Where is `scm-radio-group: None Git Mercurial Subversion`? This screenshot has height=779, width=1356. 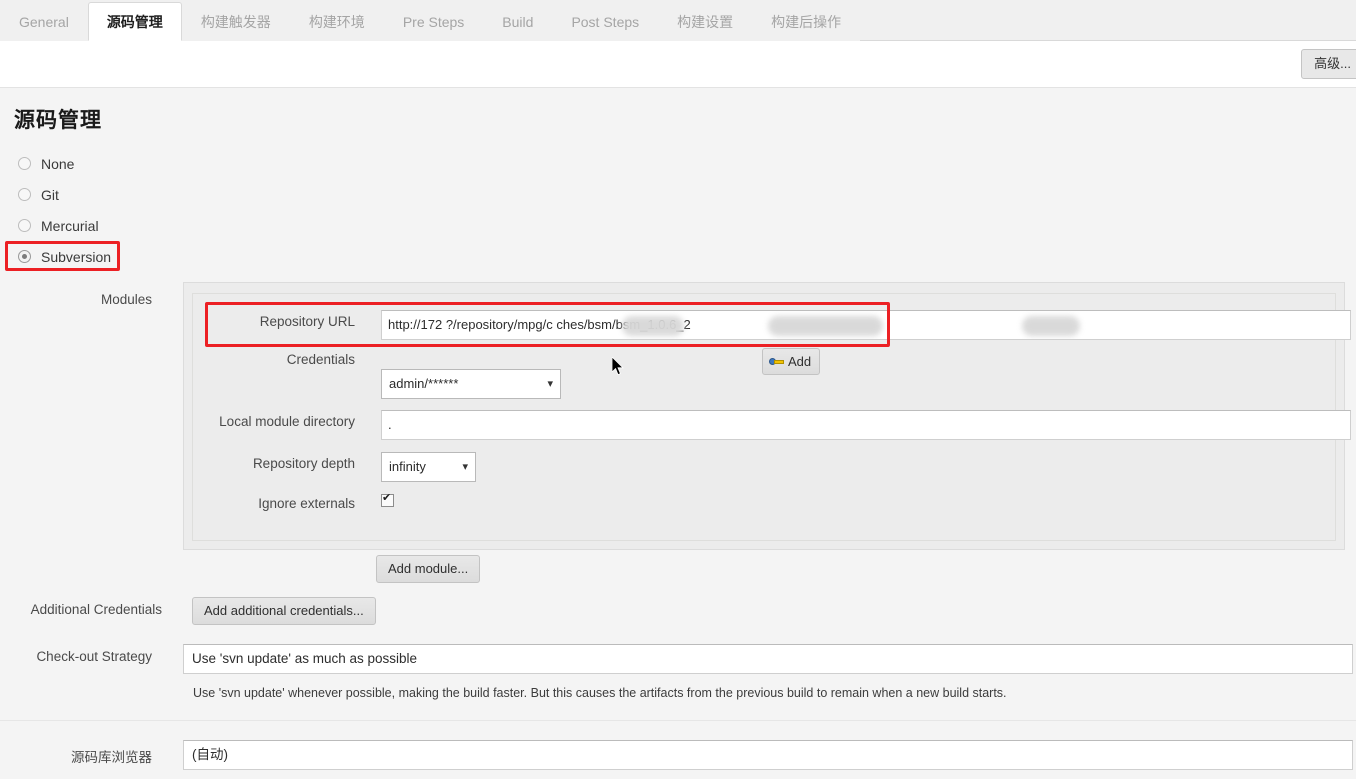
scm-radio-group: None Git Mercurial Subversion is located at coordinates (200, 210).